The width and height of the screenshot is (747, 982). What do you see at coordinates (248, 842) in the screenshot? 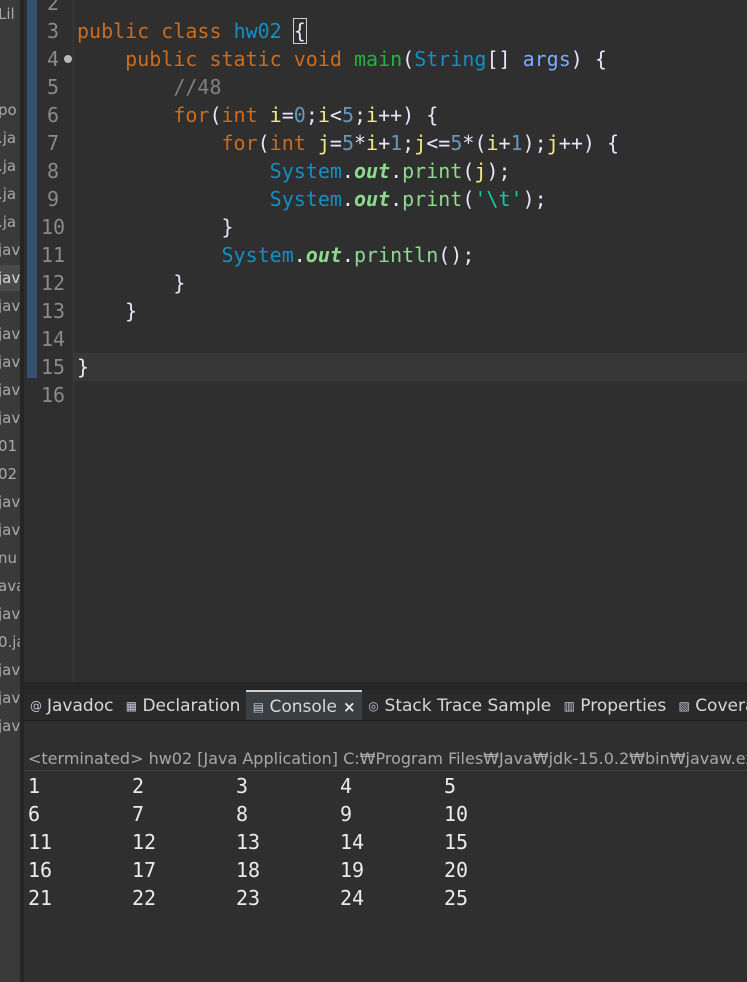
I see `output-value: 13` at bounding box center [248, 842].